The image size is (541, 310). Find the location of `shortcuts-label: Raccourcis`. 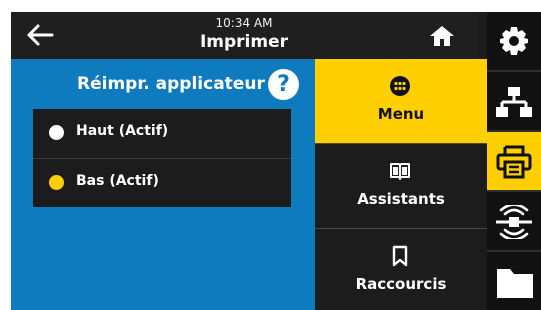

shortcuts-label: Raccourcis is located at coordinates (401, 284).